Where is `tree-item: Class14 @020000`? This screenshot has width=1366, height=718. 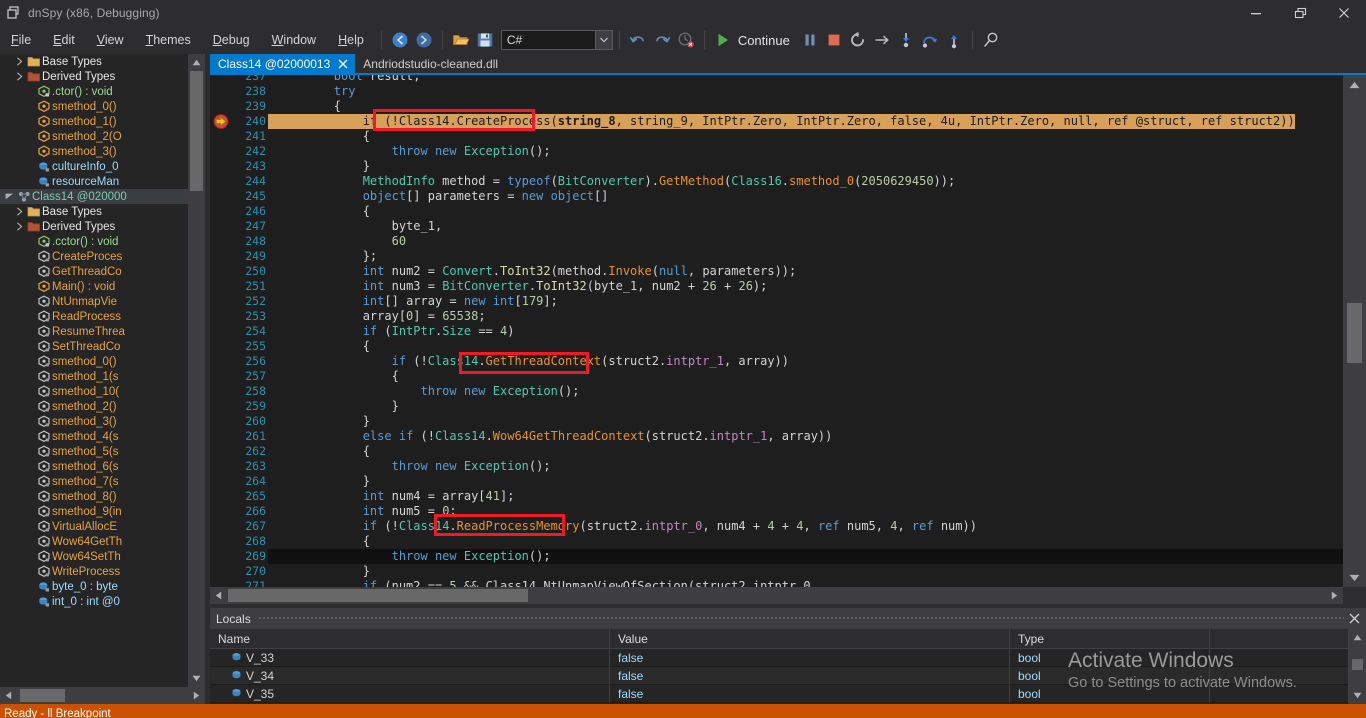 tree-item: Class14 @020000 is located at coordinates (94, 196).